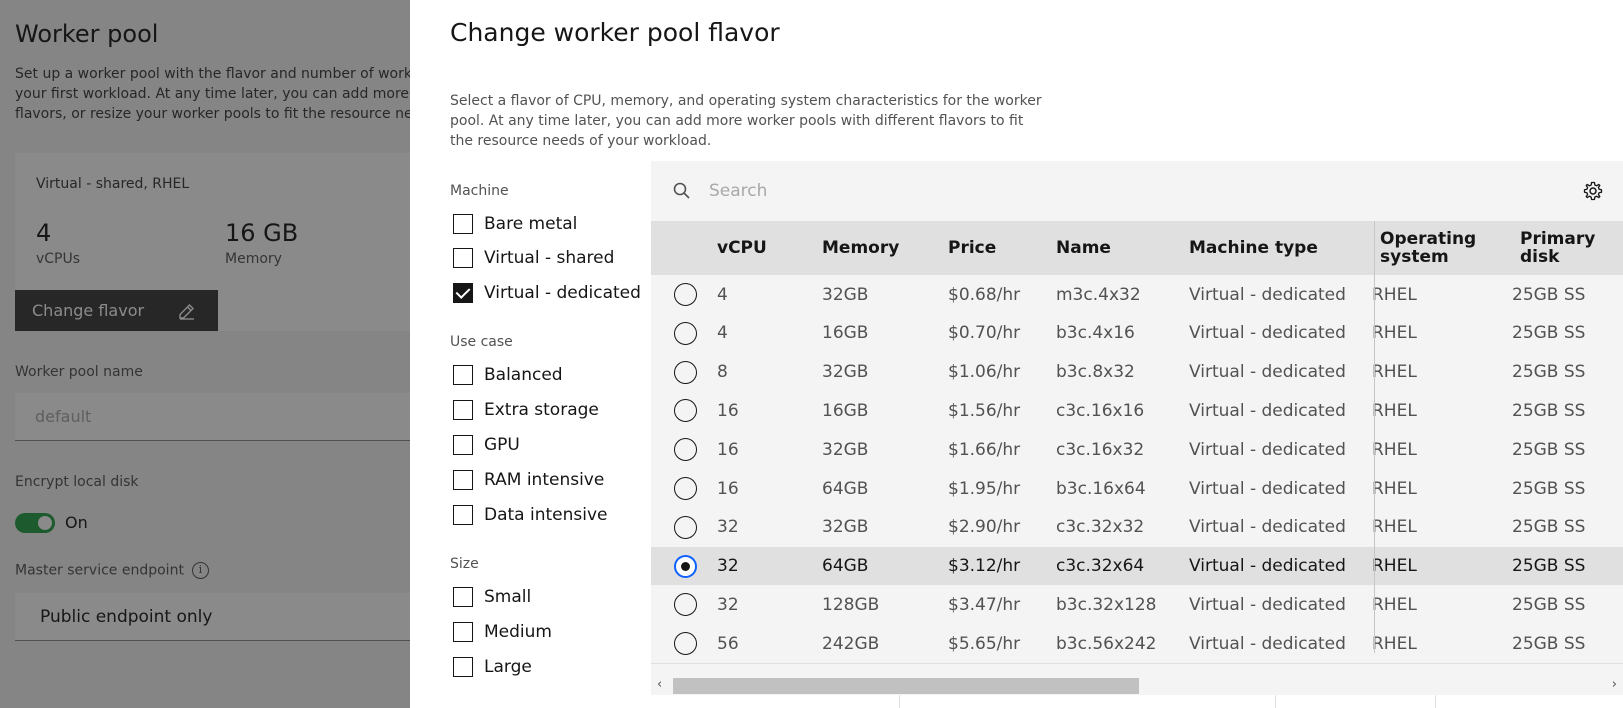 The height and width of the screenshot is (708, 1623). Describe the element at coordinates (685, 566) in the screenshot. I see `radio-button-selected` at that location.